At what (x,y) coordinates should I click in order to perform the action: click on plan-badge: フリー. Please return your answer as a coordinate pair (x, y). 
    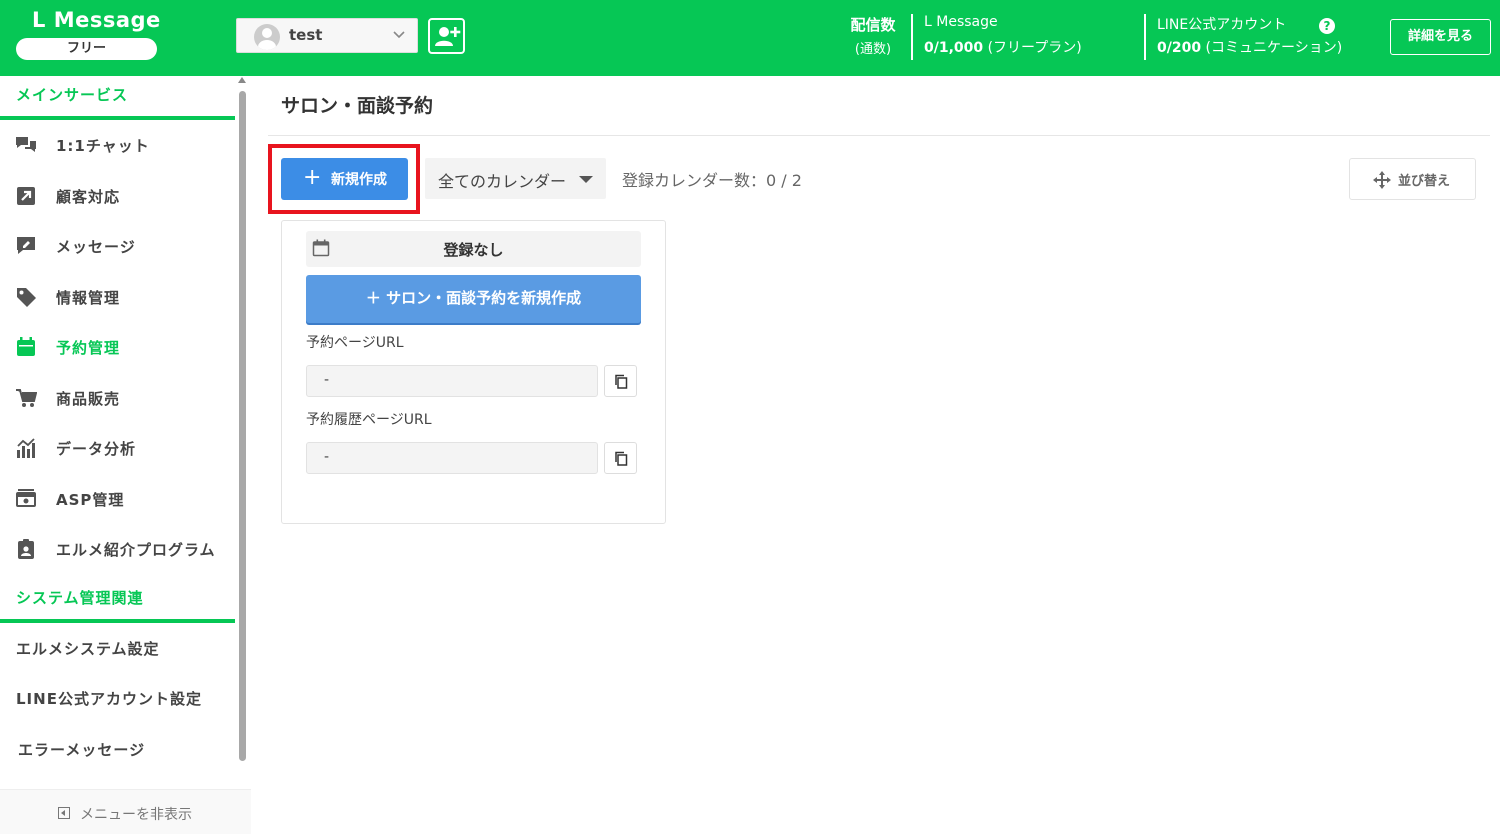
    Looking at the image, I should click on (86, 49).